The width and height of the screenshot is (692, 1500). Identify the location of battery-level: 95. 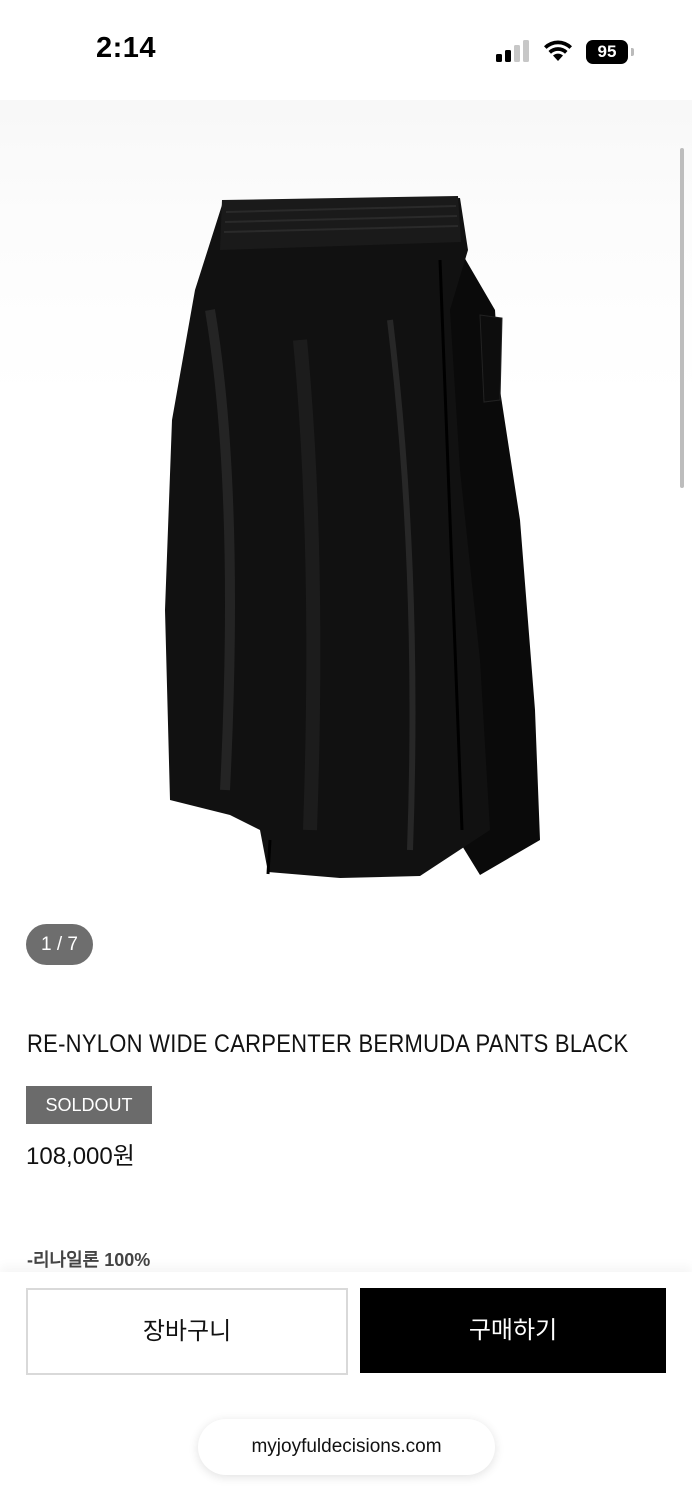
(607, 52).